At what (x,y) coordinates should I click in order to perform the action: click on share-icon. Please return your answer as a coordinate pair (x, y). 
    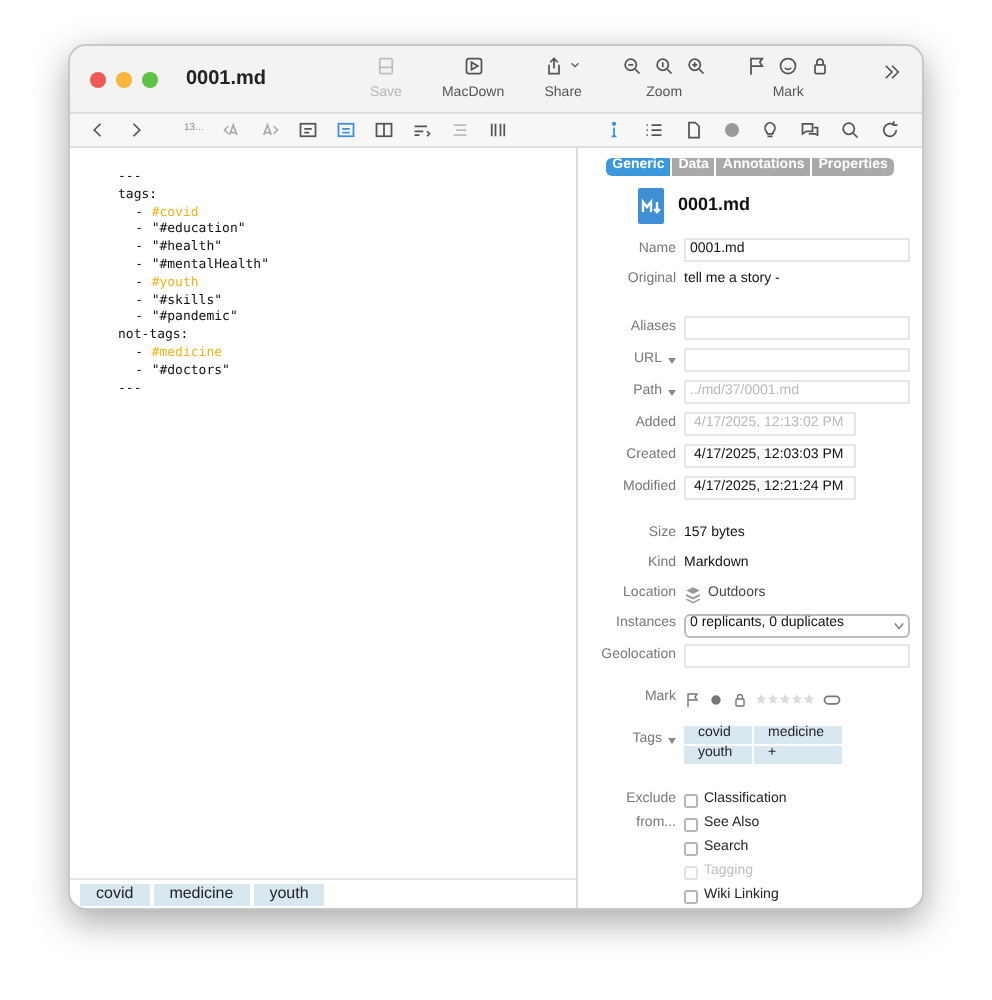
    Looking at the image, I should click on (554, 65).